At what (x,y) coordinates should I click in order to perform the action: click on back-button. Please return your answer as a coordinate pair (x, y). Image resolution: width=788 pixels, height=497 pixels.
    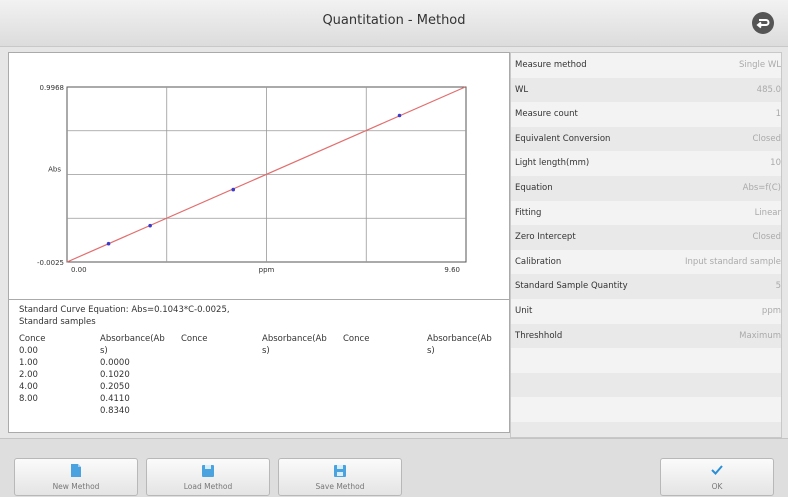
    Looking at the image, I should click on (763, 23).